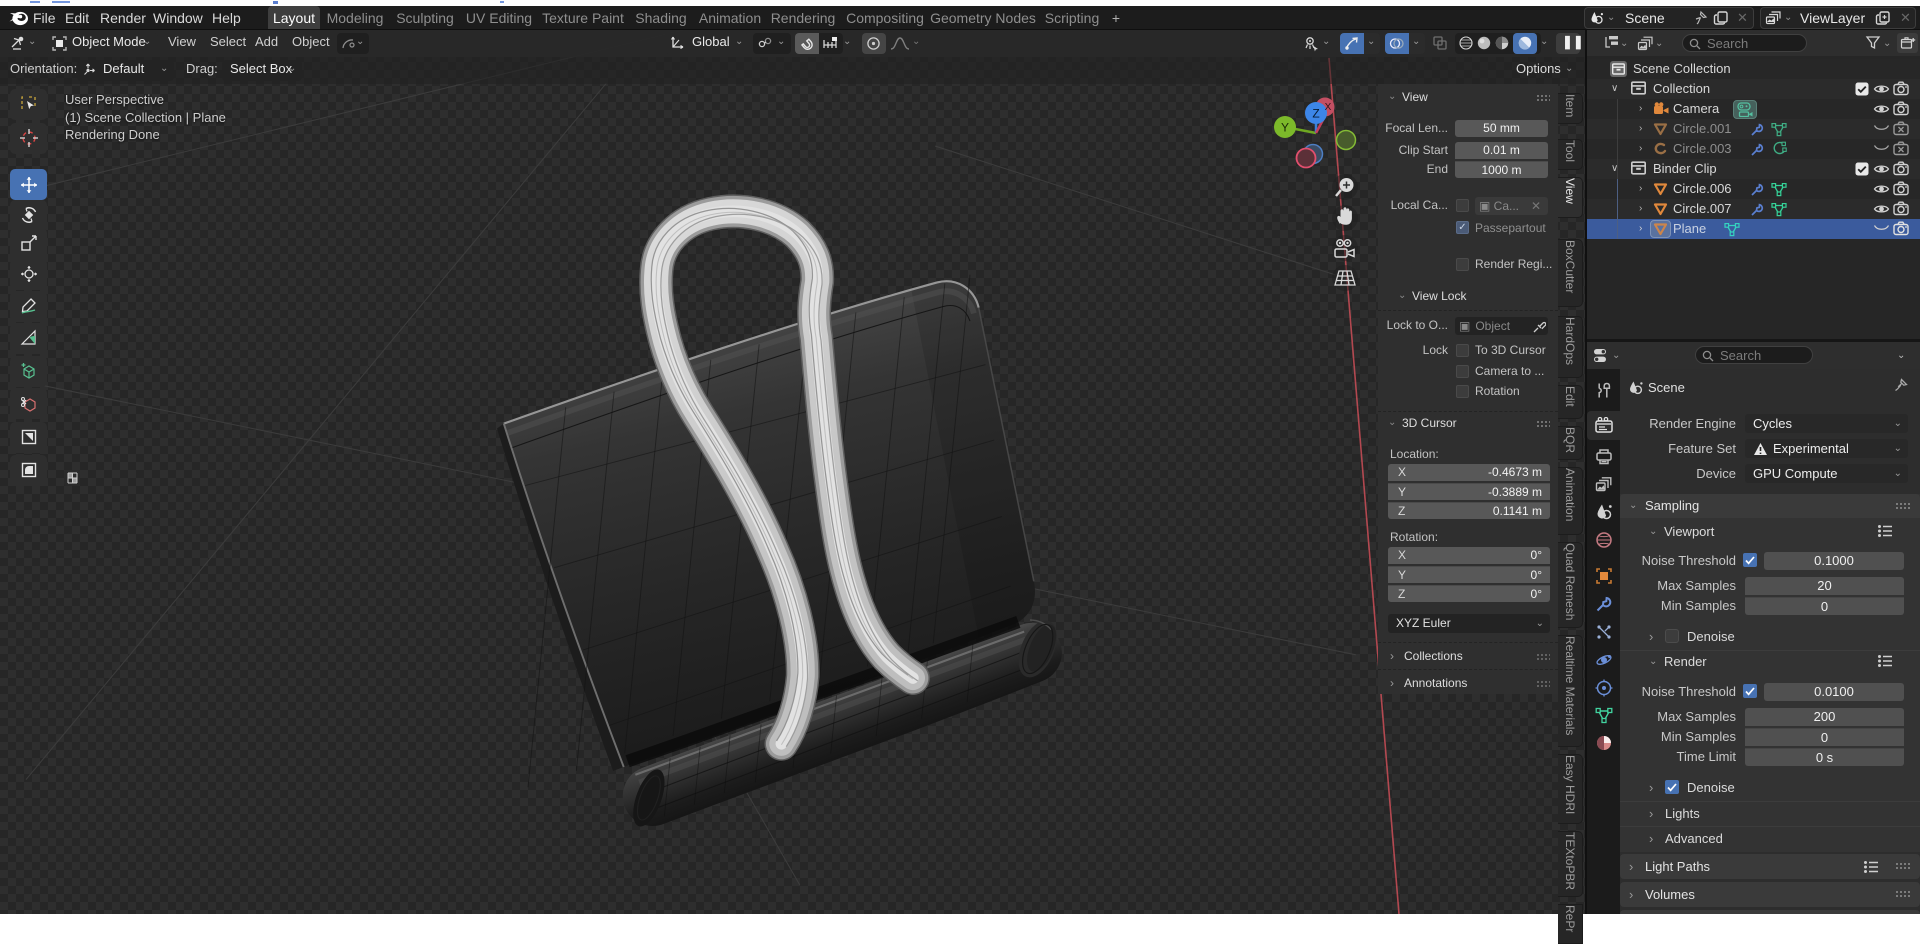 This screenshot has height=944, width=1920. Describe the element at coordinates (1315, 114) in the screenshot. I see `svg-text: Z` at that location.